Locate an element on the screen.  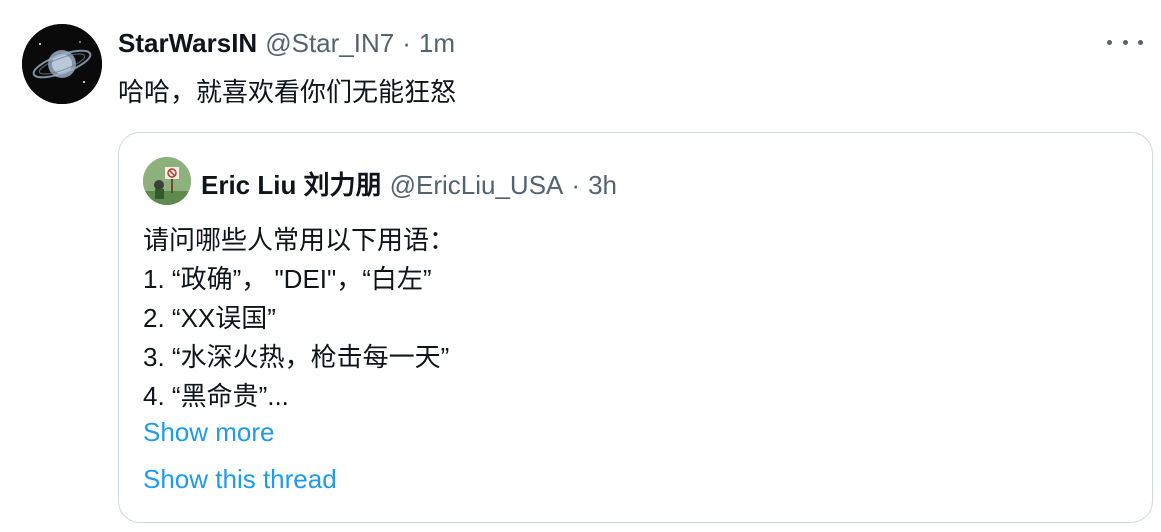
quoted-line: 1. “政确”， "DEI"，“白左” is located at coordinates (287, 279).